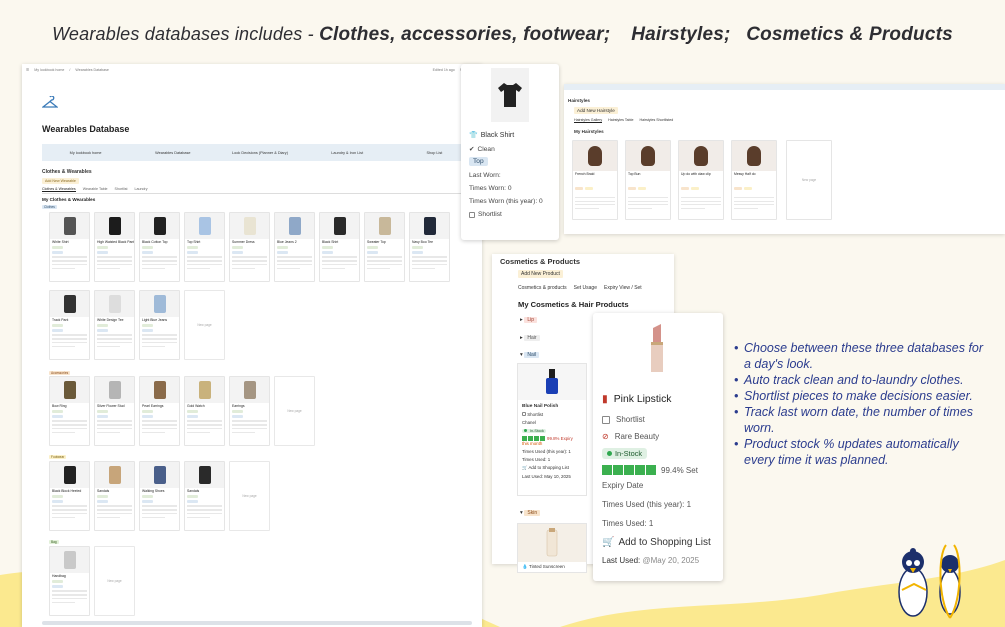 The width and height of the screenshot is (1005, 627). What do you see at coordinates (114, 411) in the screenshot?
I see `wearable-card: Silver Flower Stud` at bounding box center [114, 411].